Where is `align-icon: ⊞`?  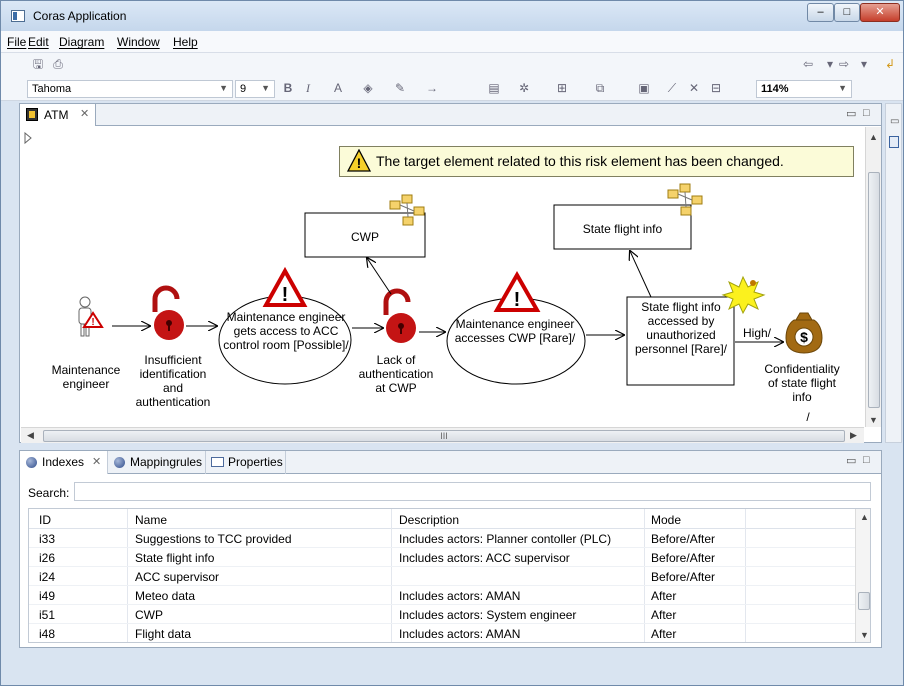
align-icon: ⊞ is located at coordinates (562, 88).